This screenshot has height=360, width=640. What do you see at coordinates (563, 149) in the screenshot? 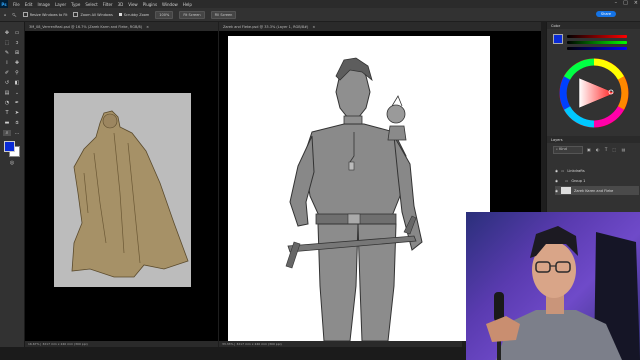
I see `kind-label: Kind` at bounding box center [563, 149].